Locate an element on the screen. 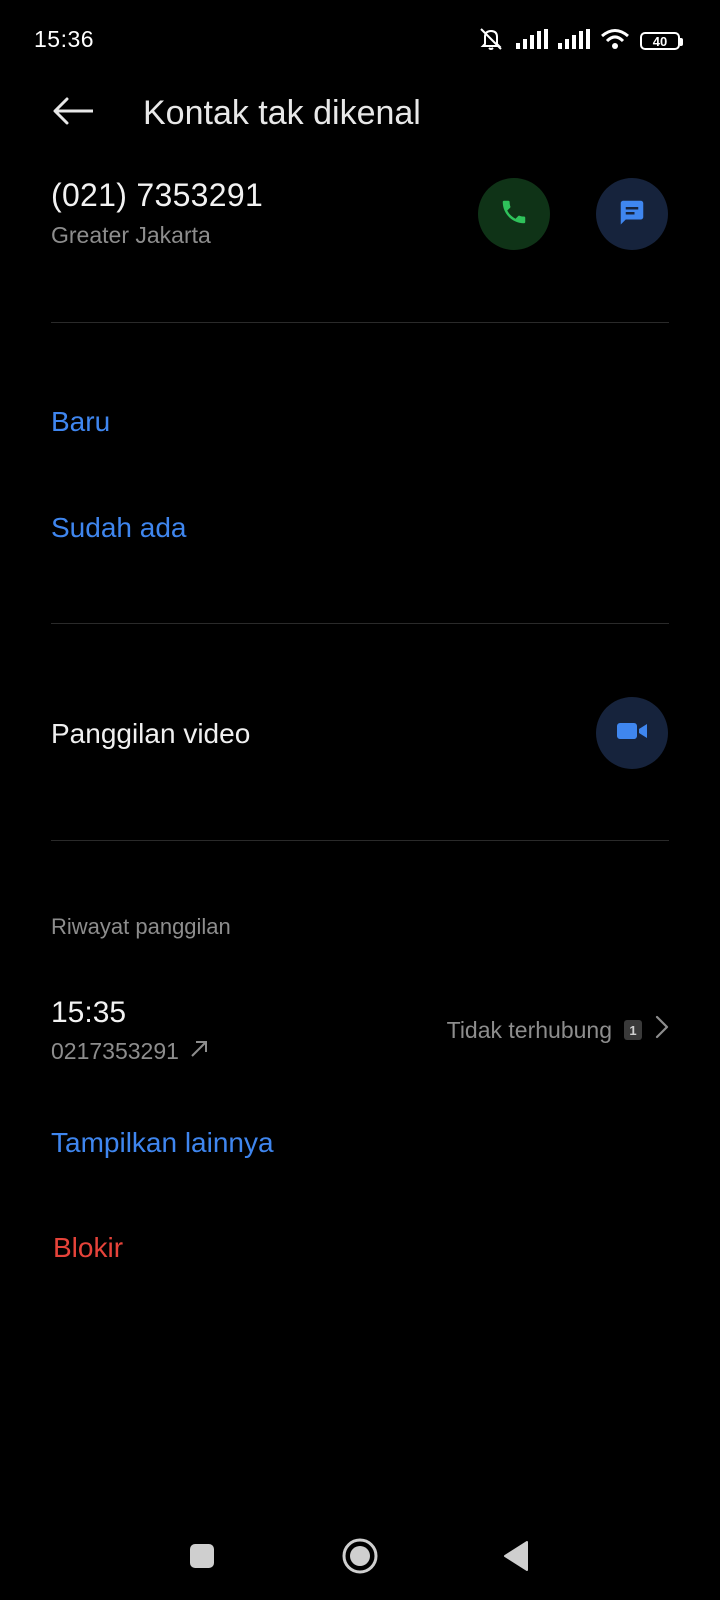 This screenshot has height=1600, width=720. video-call-label: Panggilan video is located at coordinates (151, 733).